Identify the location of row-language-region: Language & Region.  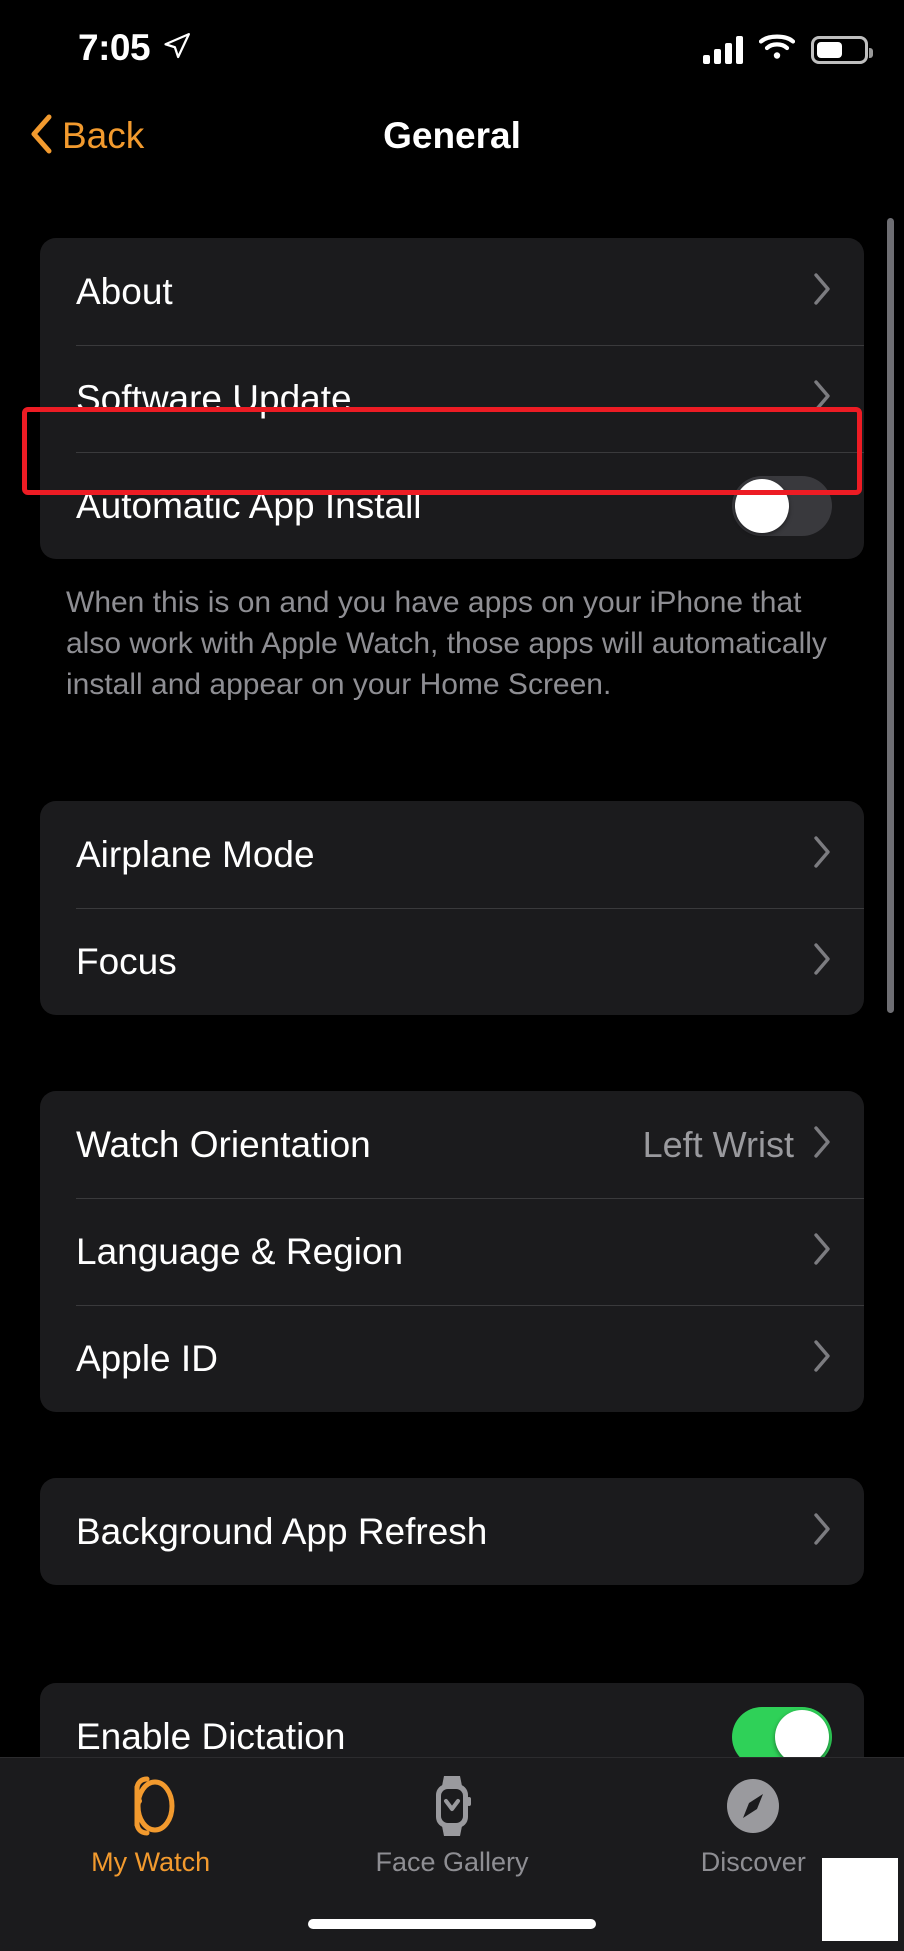
(452, 1251).